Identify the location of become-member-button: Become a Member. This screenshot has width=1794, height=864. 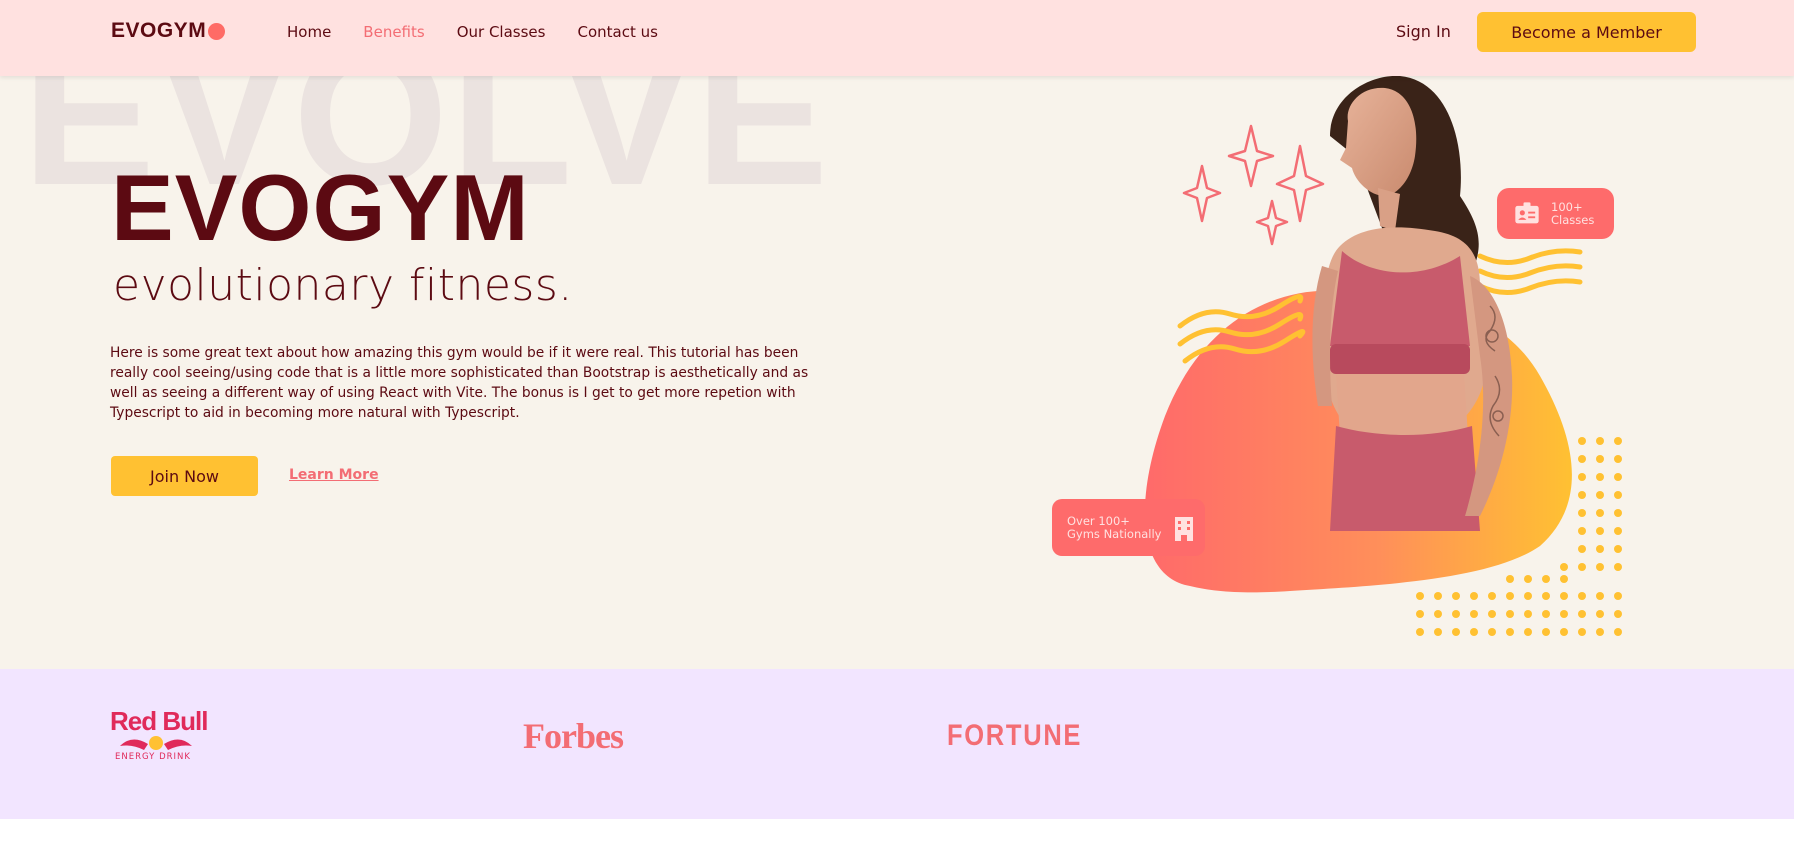
(1586, 32).